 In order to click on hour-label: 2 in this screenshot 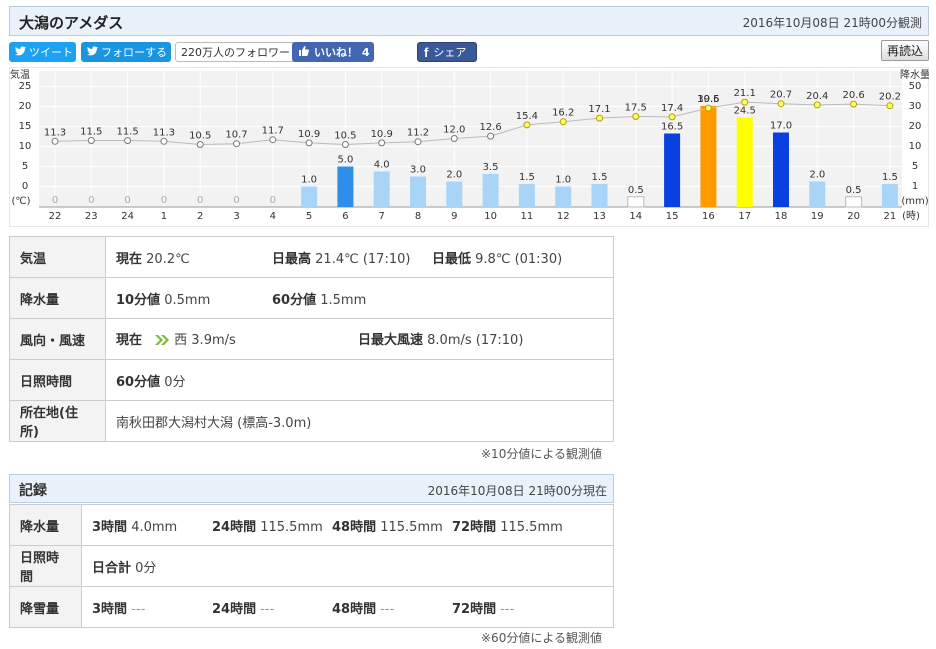, I will do `click(200, 216)`.